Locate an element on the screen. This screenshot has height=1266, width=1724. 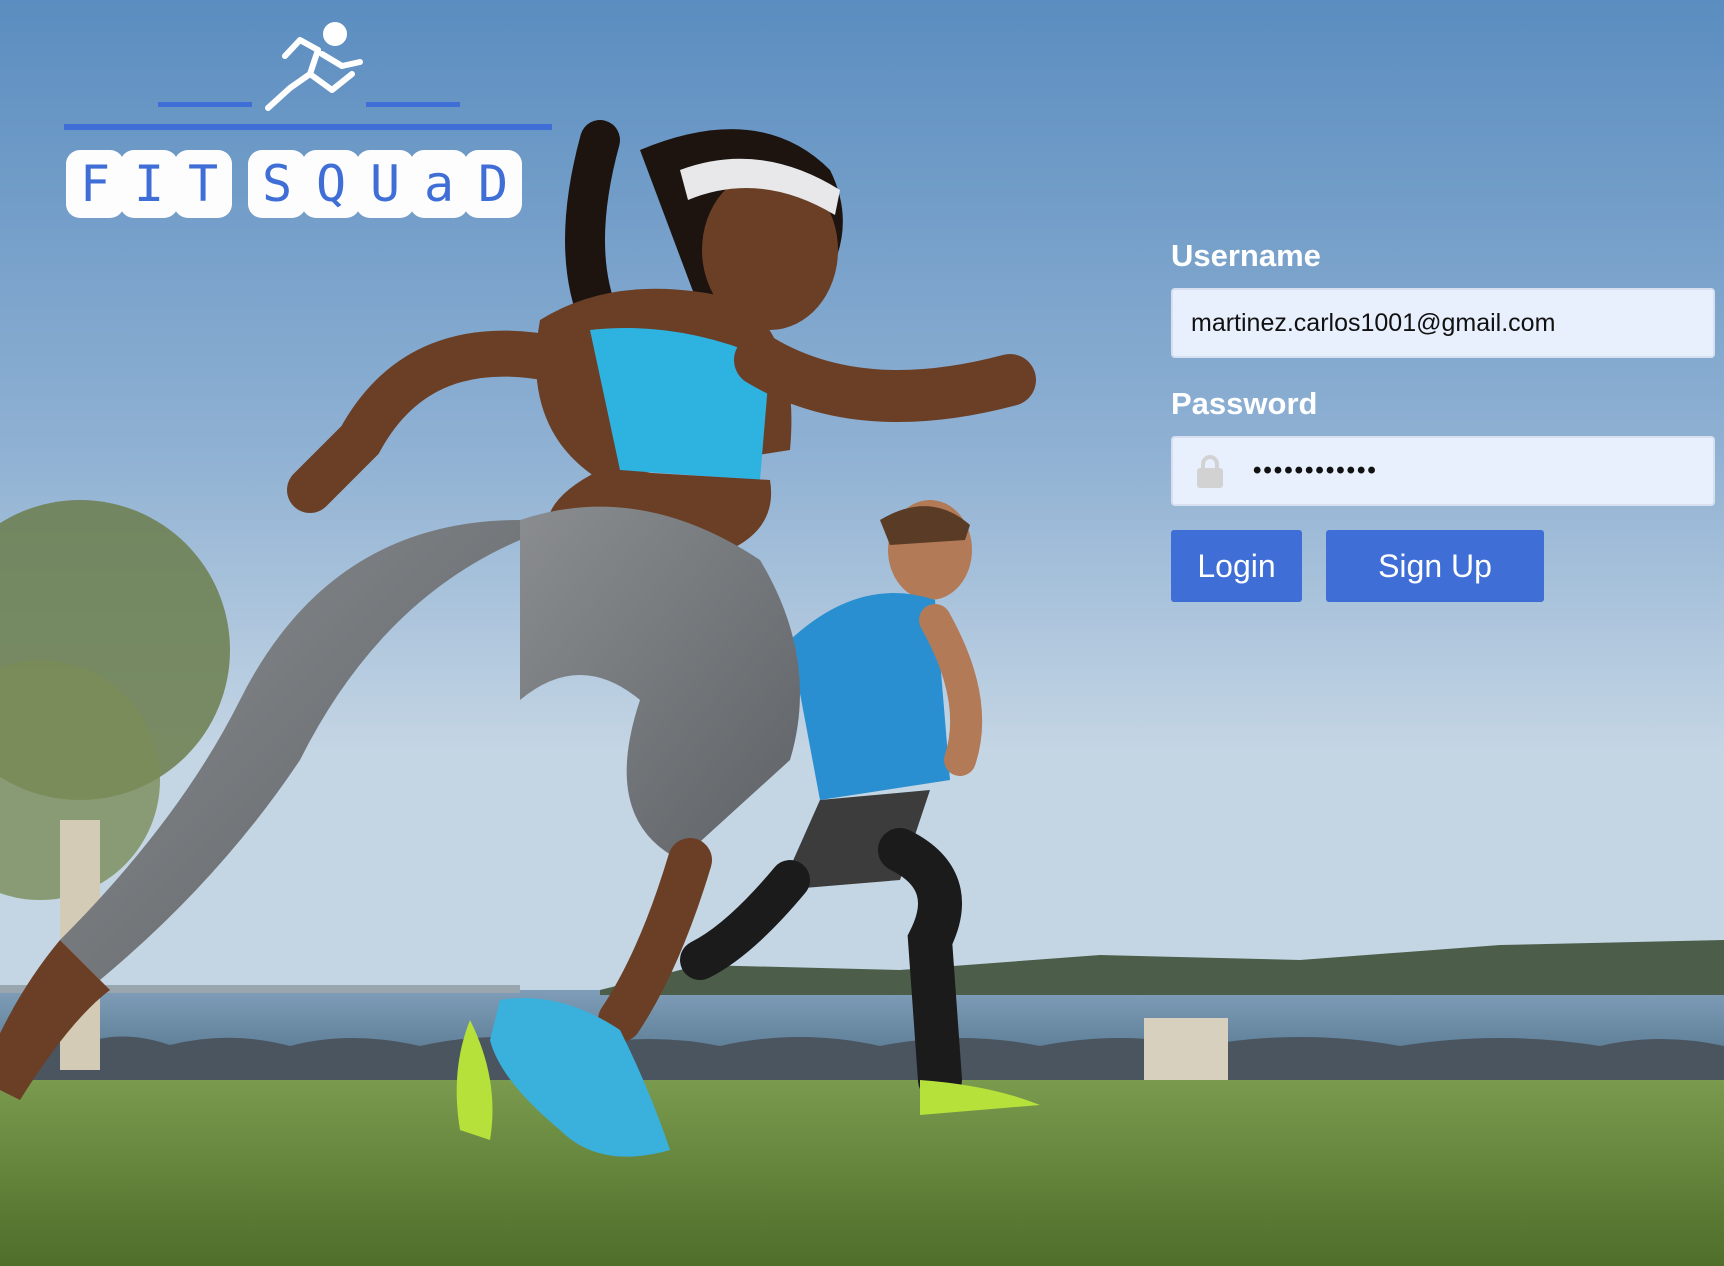
signup-button: Sign Up is located at coordinates (1435, 566).